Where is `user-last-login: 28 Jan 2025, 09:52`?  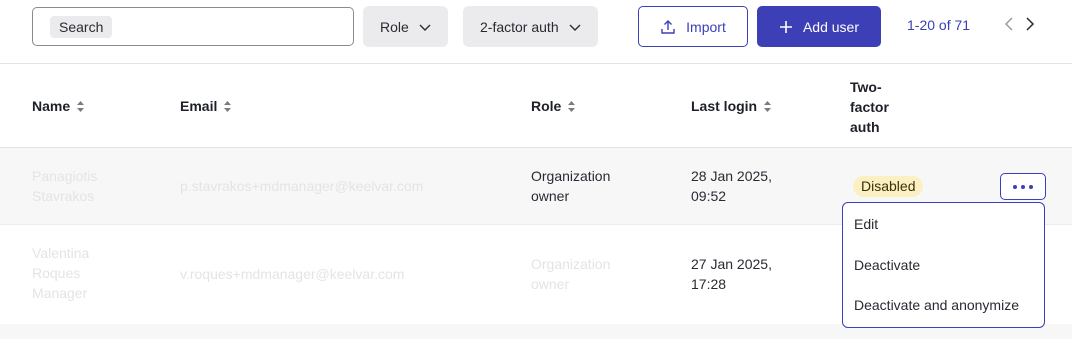
user-last-login: 28 Jan 2025, 09:52 is located at coordinates (731, 186).